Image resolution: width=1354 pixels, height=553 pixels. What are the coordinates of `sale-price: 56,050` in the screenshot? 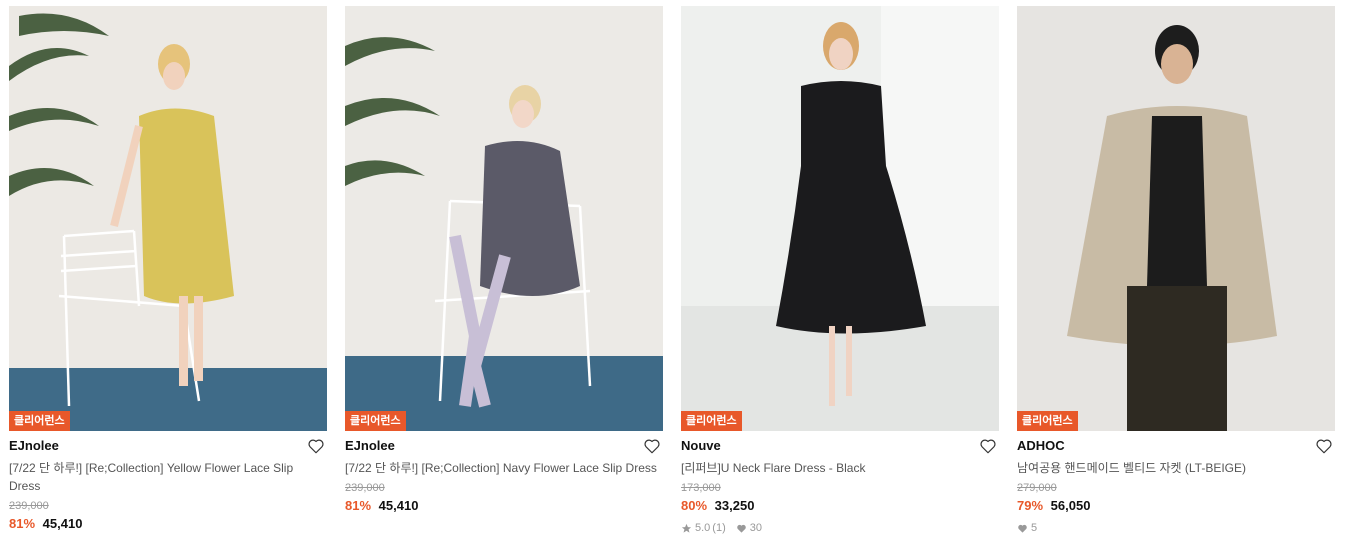 It's located at (1070, 505).